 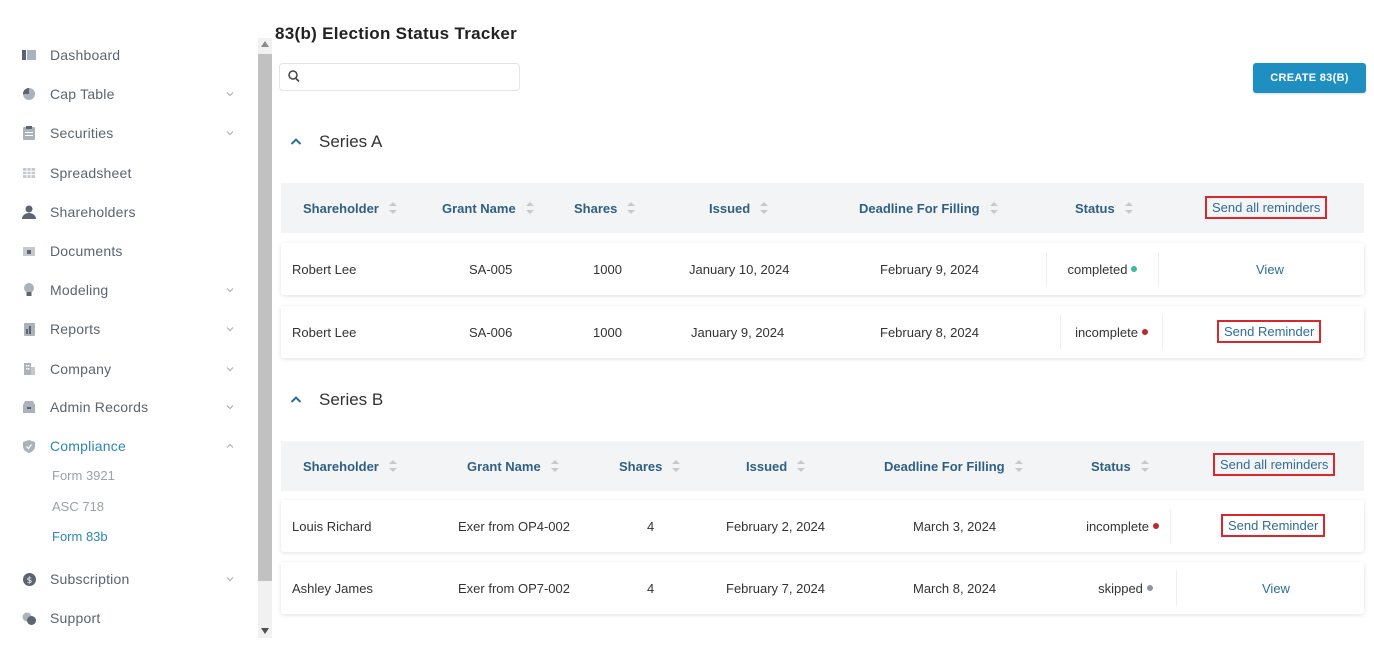 I want to click on section-toggle-series-b: Series B, so click(x=336, y=400).